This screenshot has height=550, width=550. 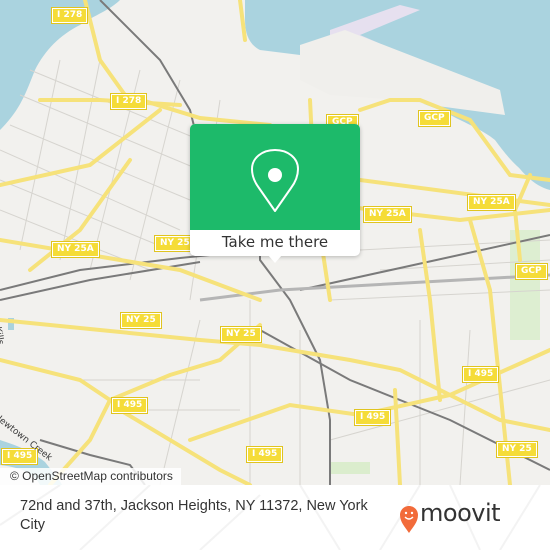 What do you see at coordinates (275, 259) in the screenshot?
I see `popup-pointer` at bounding box center [275, 259].